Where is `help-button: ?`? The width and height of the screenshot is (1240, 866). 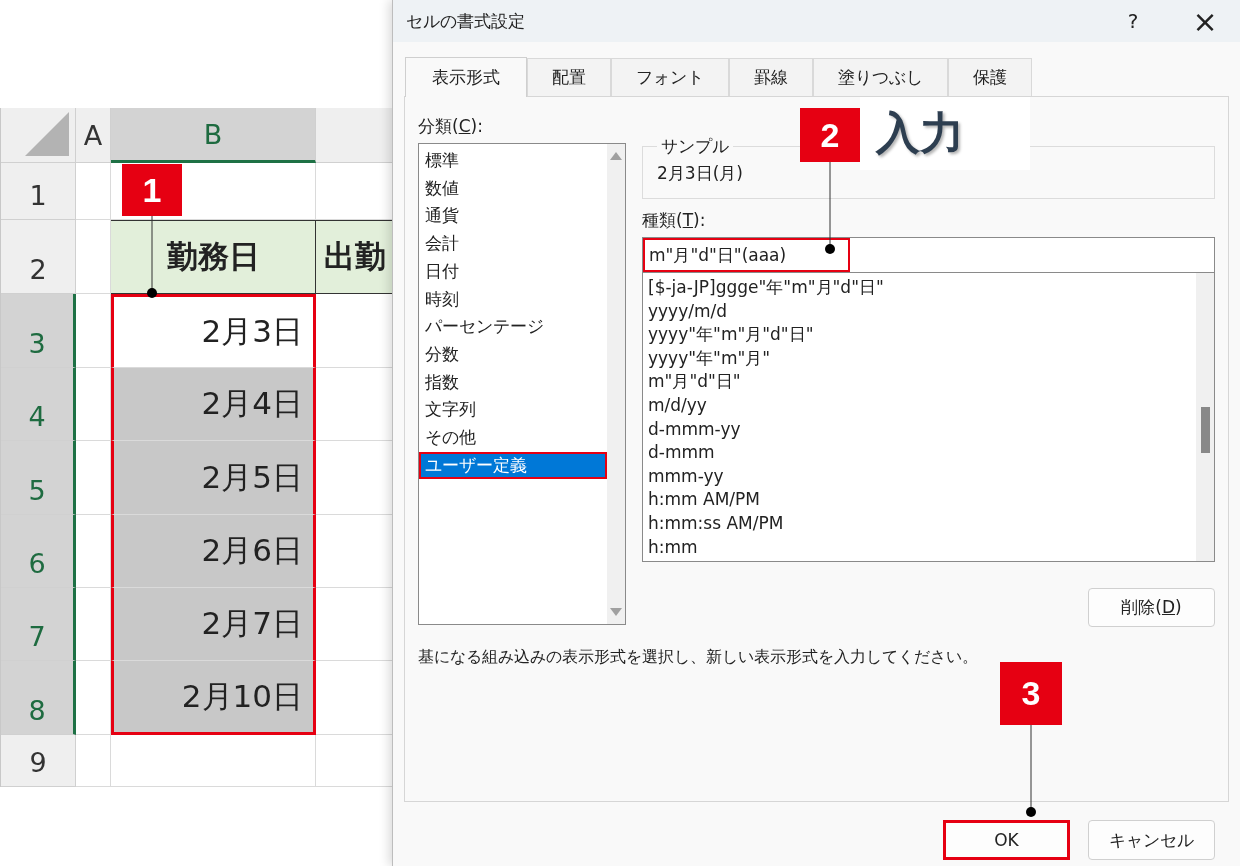
help-button: ? is located at coordinates (1133, 21).